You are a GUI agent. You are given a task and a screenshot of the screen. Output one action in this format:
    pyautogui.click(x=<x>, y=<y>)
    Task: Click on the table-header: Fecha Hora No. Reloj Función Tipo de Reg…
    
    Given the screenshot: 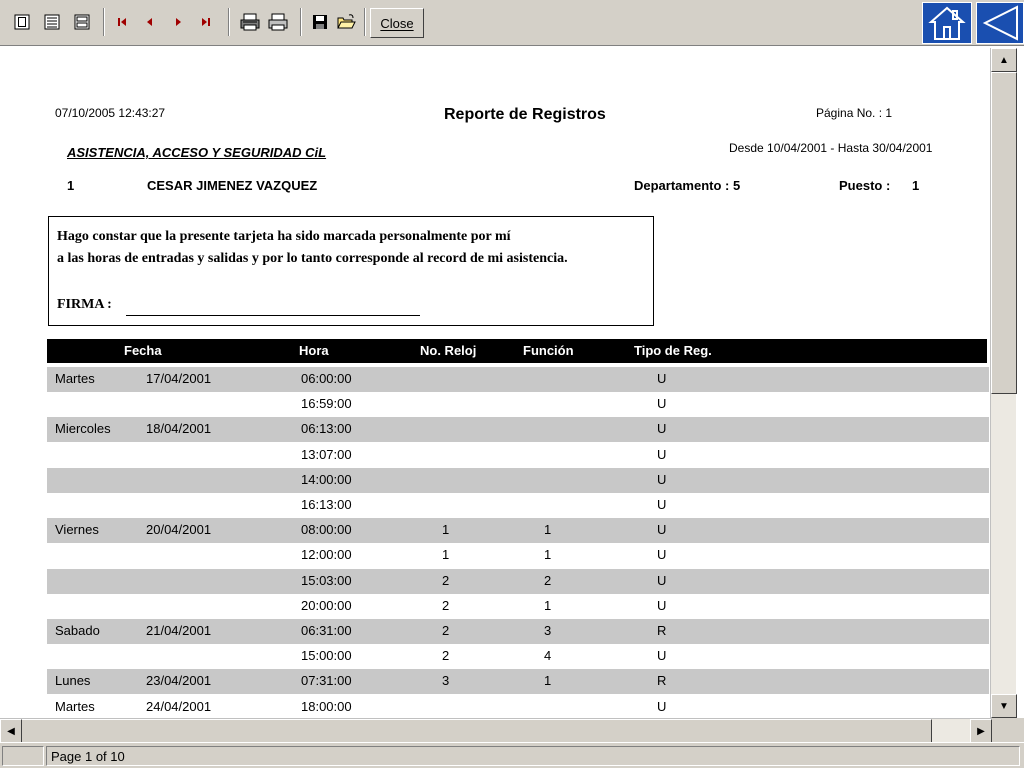 What is the action you would take?
    pyautogui.click(x=517, y=351)
    